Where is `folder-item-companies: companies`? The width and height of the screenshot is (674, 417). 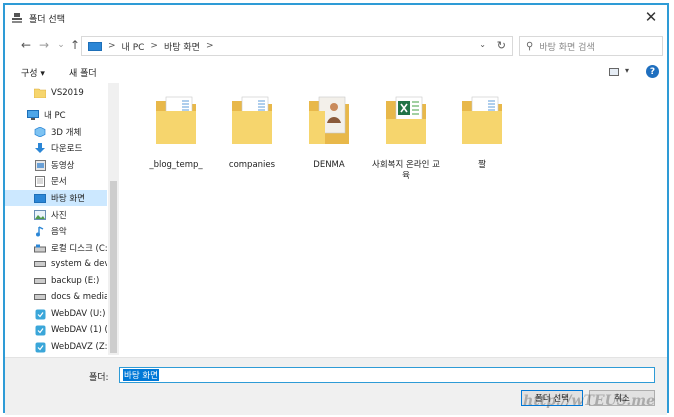 folder-item-companies: companies is located at coordinates (252, 132).